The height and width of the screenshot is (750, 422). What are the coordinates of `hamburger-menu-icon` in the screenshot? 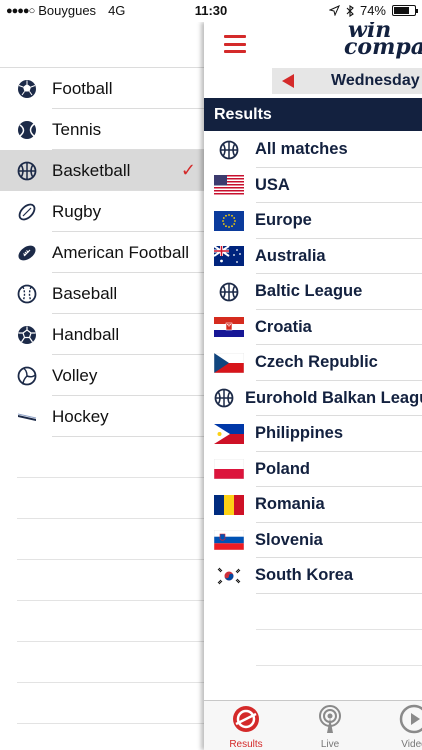 It's located at (235, 44).